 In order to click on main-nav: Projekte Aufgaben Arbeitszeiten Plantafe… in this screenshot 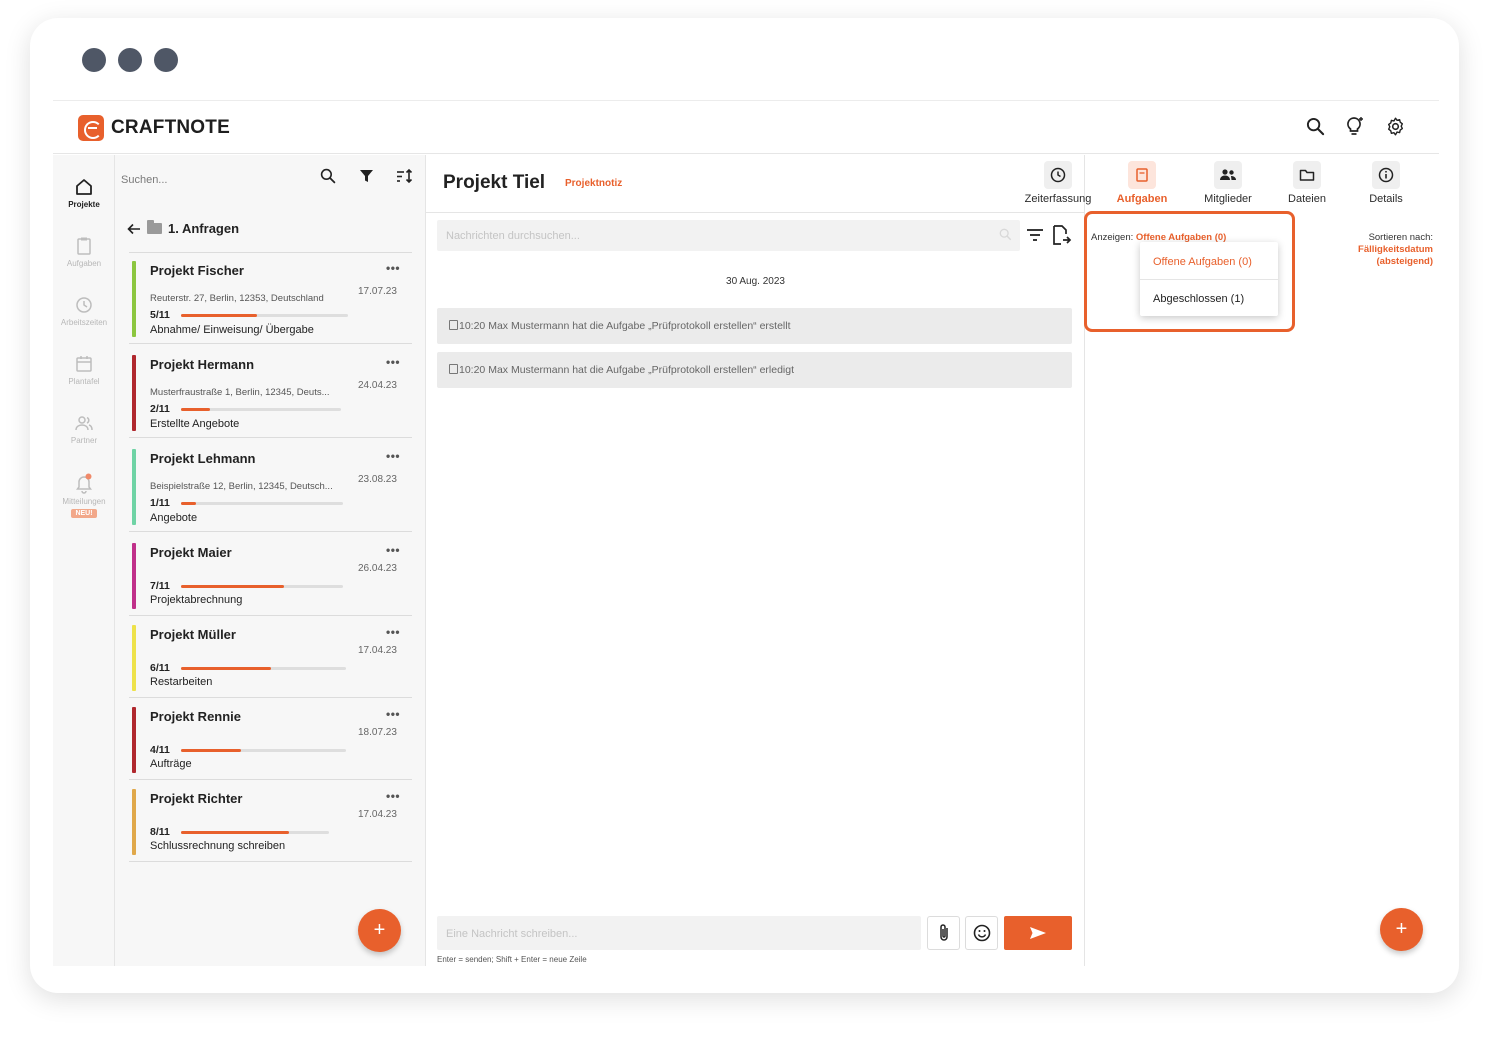, I will do `click(84, 560)`.